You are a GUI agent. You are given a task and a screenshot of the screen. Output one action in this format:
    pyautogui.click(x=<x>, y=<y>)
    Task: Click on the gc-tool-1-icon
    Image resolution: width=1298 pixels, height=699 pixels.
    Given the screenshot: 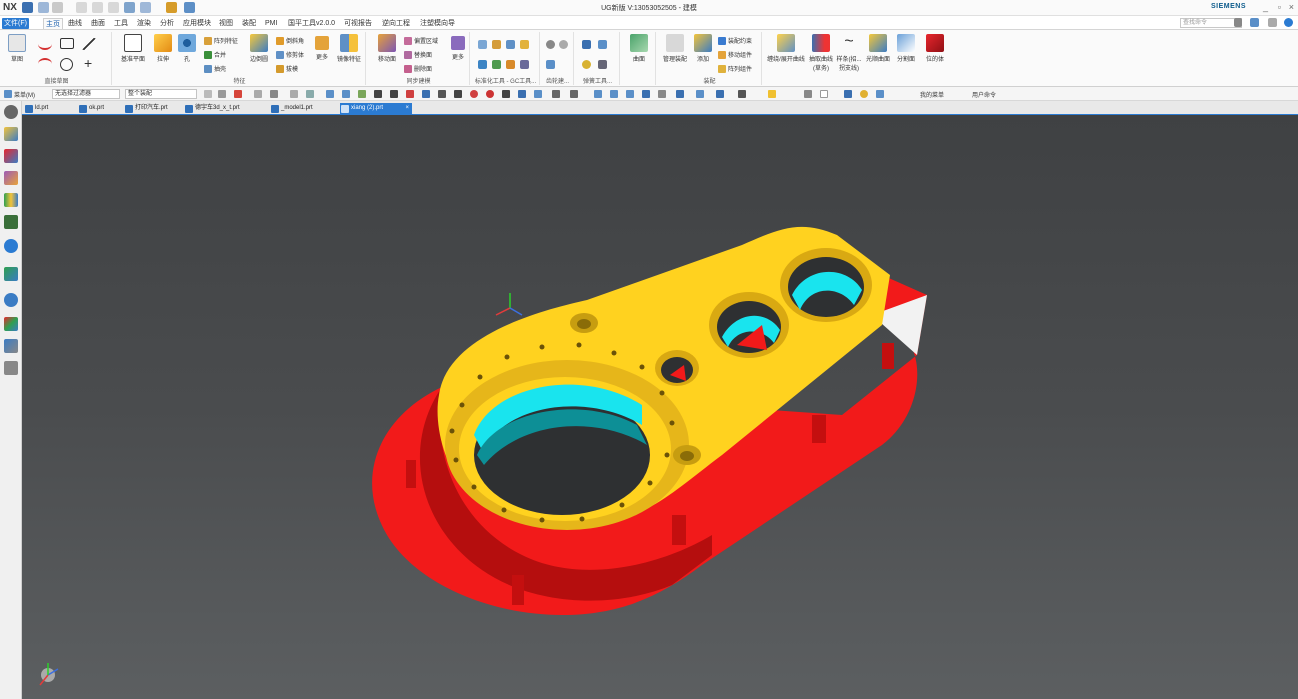 What is the action you would take?
    pyautogui.click(x=482, y=44)
    